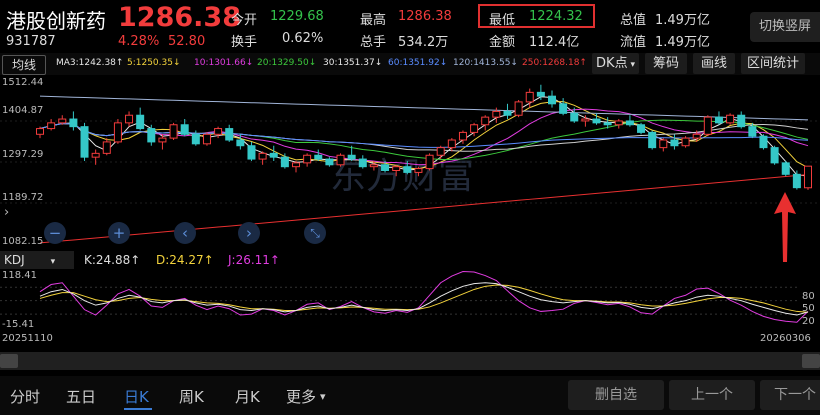  Describe the element at coordinates (303, 38) in the screenshot. I see `turnover-value: 0.62%` at that location.